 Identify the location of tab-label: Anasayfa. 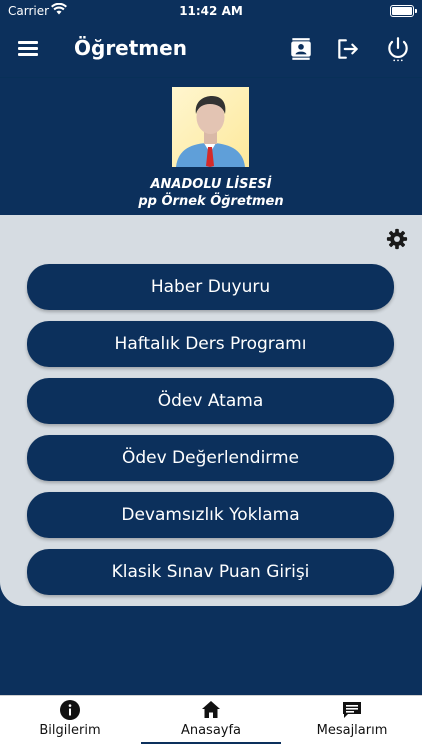
(211, 730).